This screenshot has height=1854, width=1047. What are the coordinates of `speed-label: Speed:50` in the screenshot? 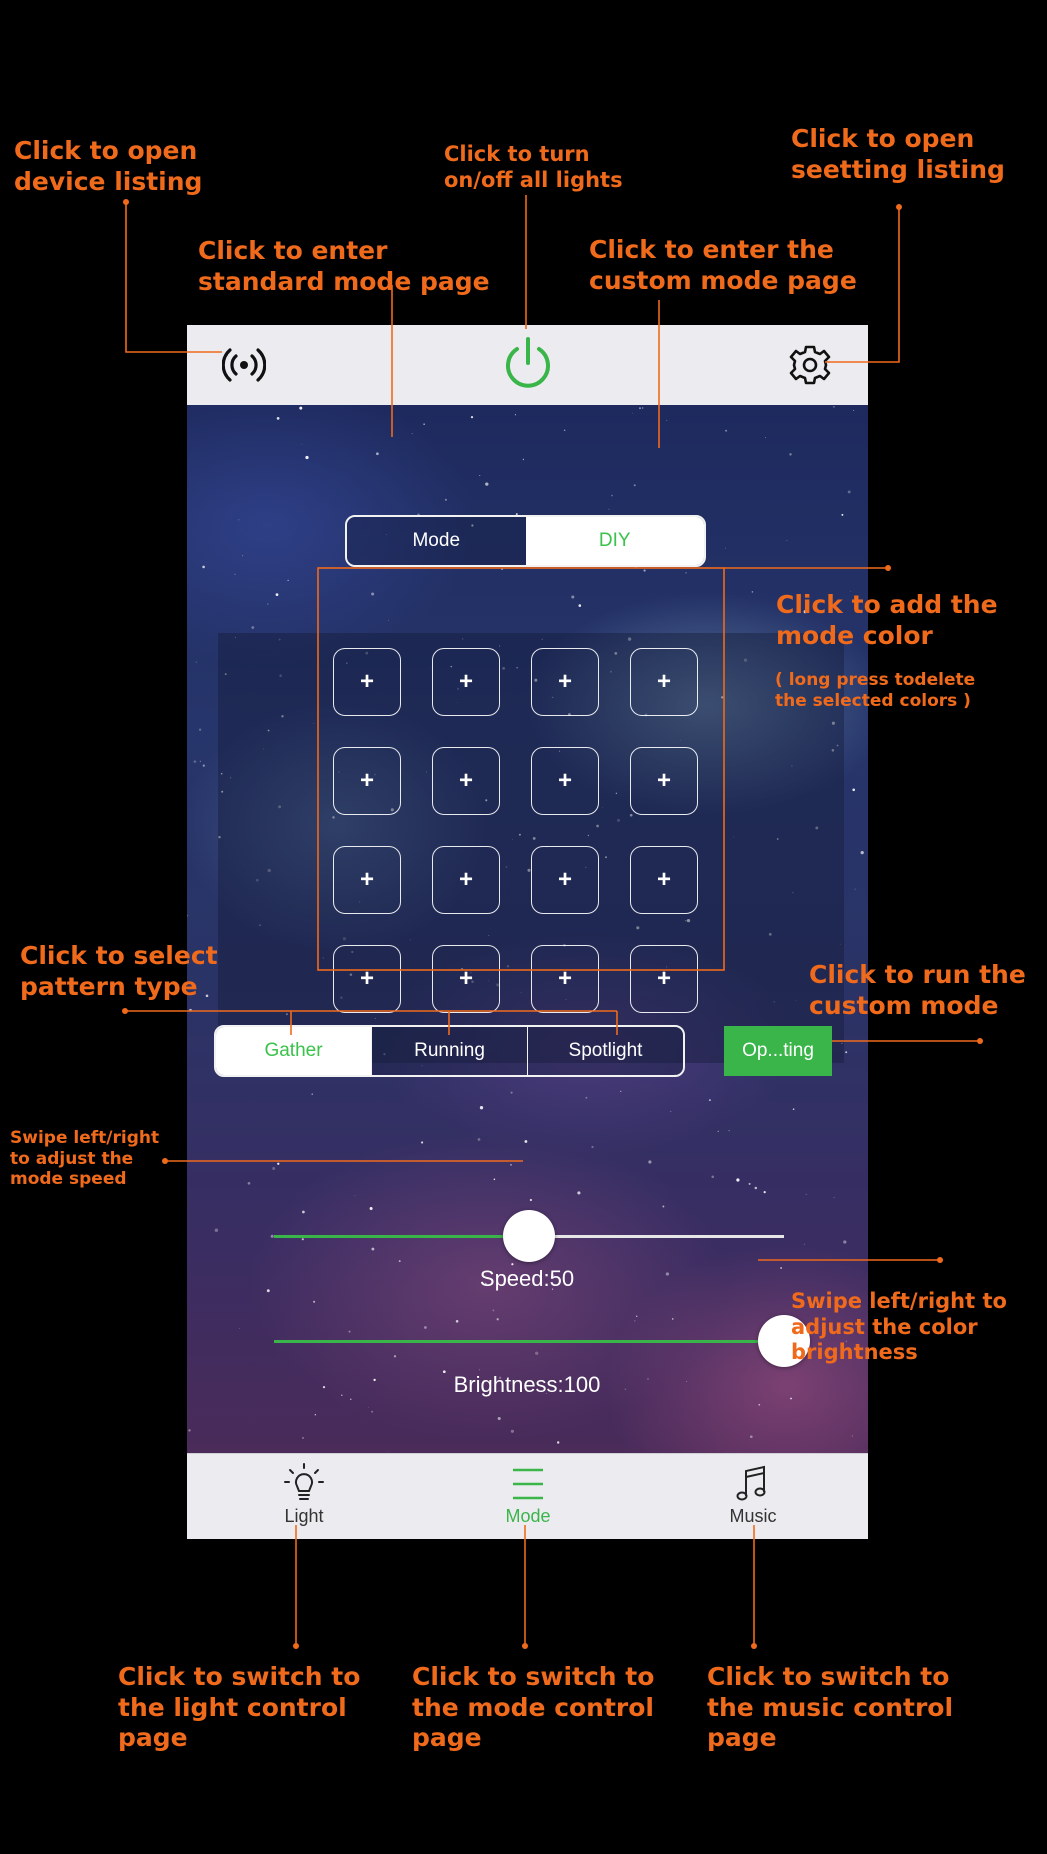 It's located at (527, 1278).